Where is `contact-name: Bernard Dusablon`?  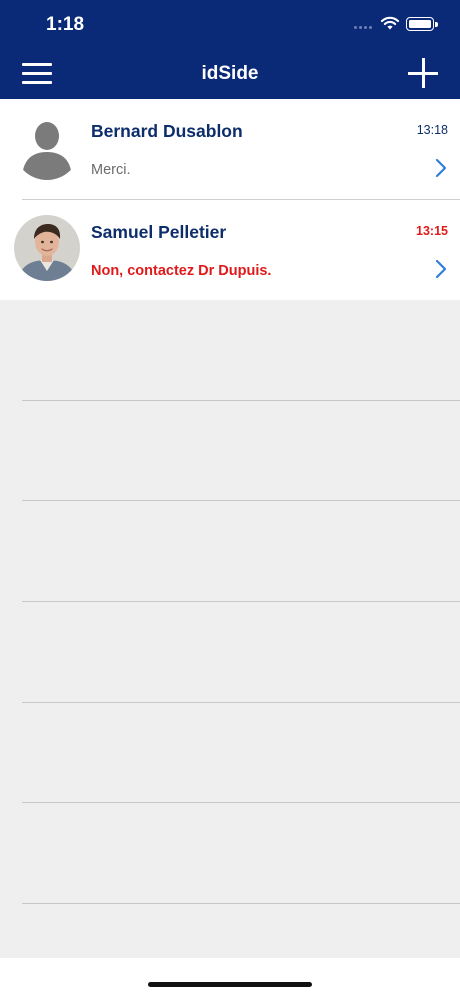 contact-name: Bernard Dusablon is located at coordinates (167, 131).